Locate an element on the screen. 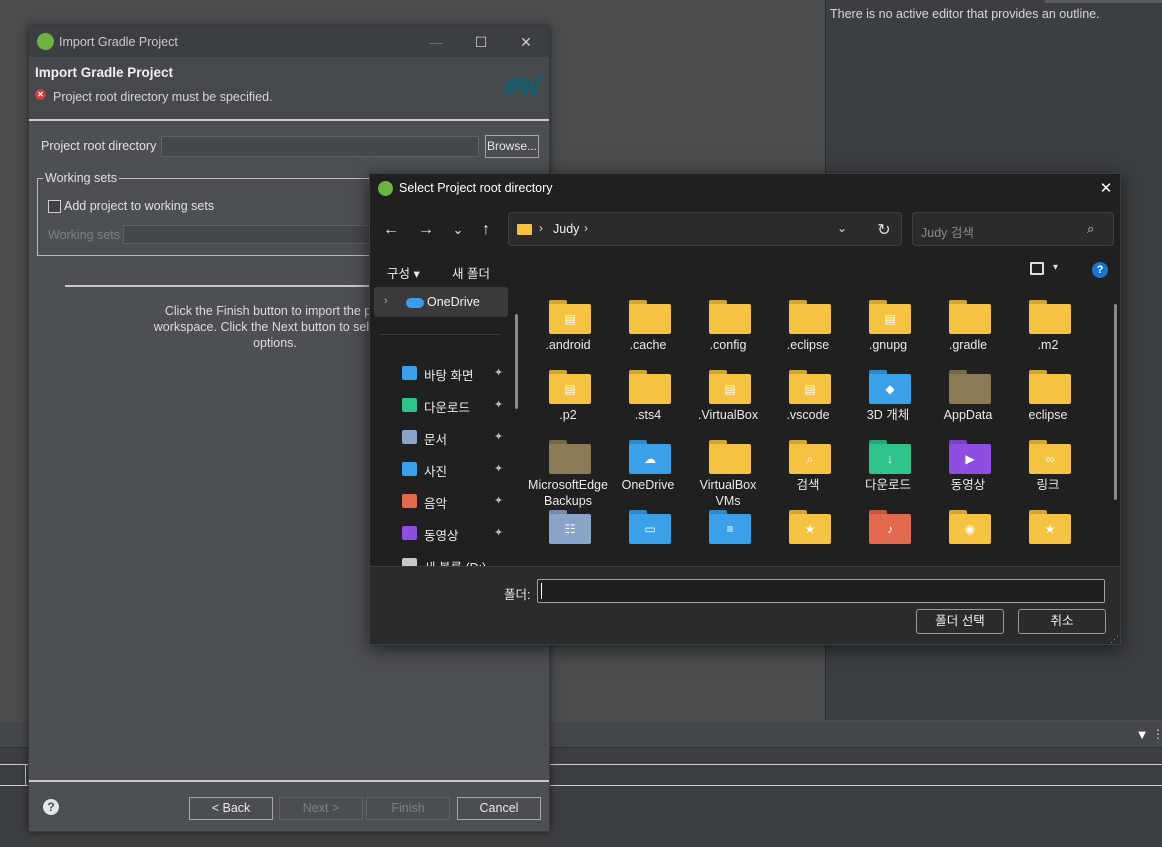 The height and width of the screenshot is (847, 1162). folder-item: .config is located at coordinates (728, 329).